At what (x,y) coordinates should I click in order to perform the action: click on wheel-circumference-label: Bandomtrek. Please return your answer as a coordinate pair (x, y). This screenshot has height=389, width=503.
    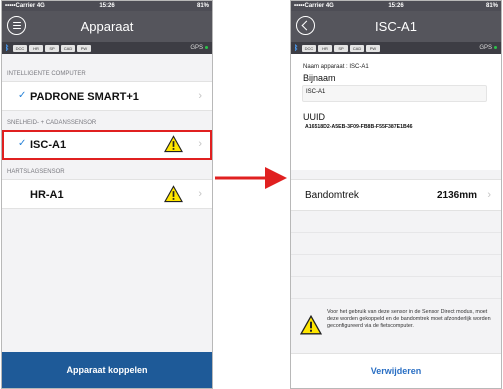
    Looking at the image, I should click on (332, 195).